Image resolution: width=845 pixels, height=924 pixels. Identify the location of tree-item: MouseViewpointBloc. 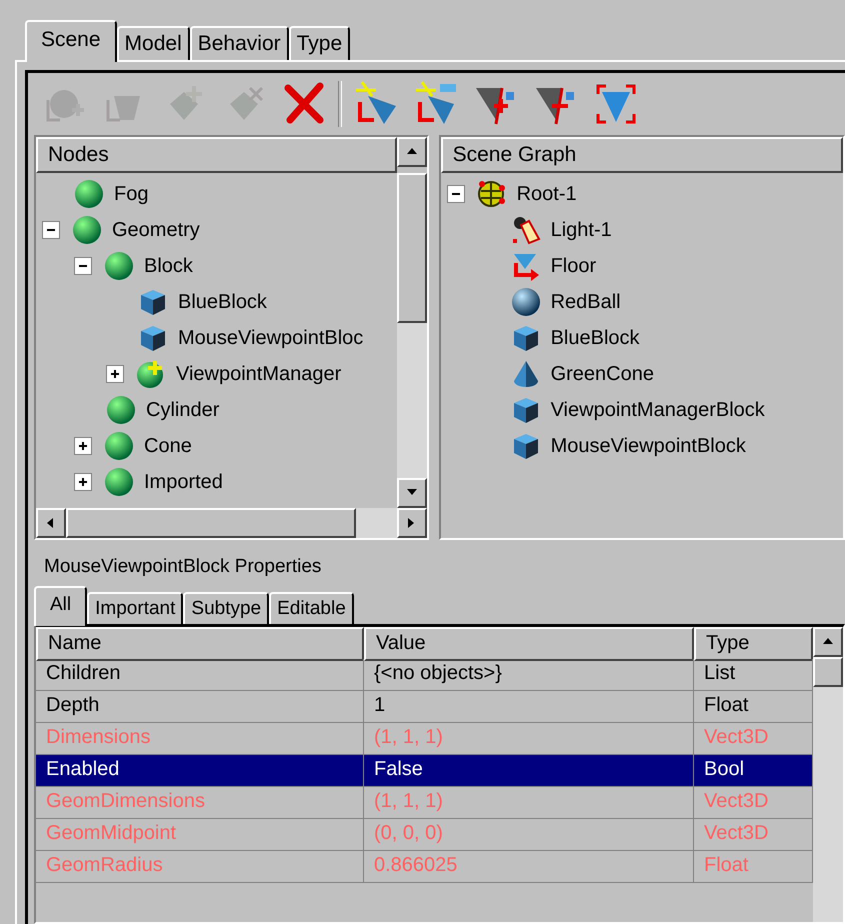
(271, 338).